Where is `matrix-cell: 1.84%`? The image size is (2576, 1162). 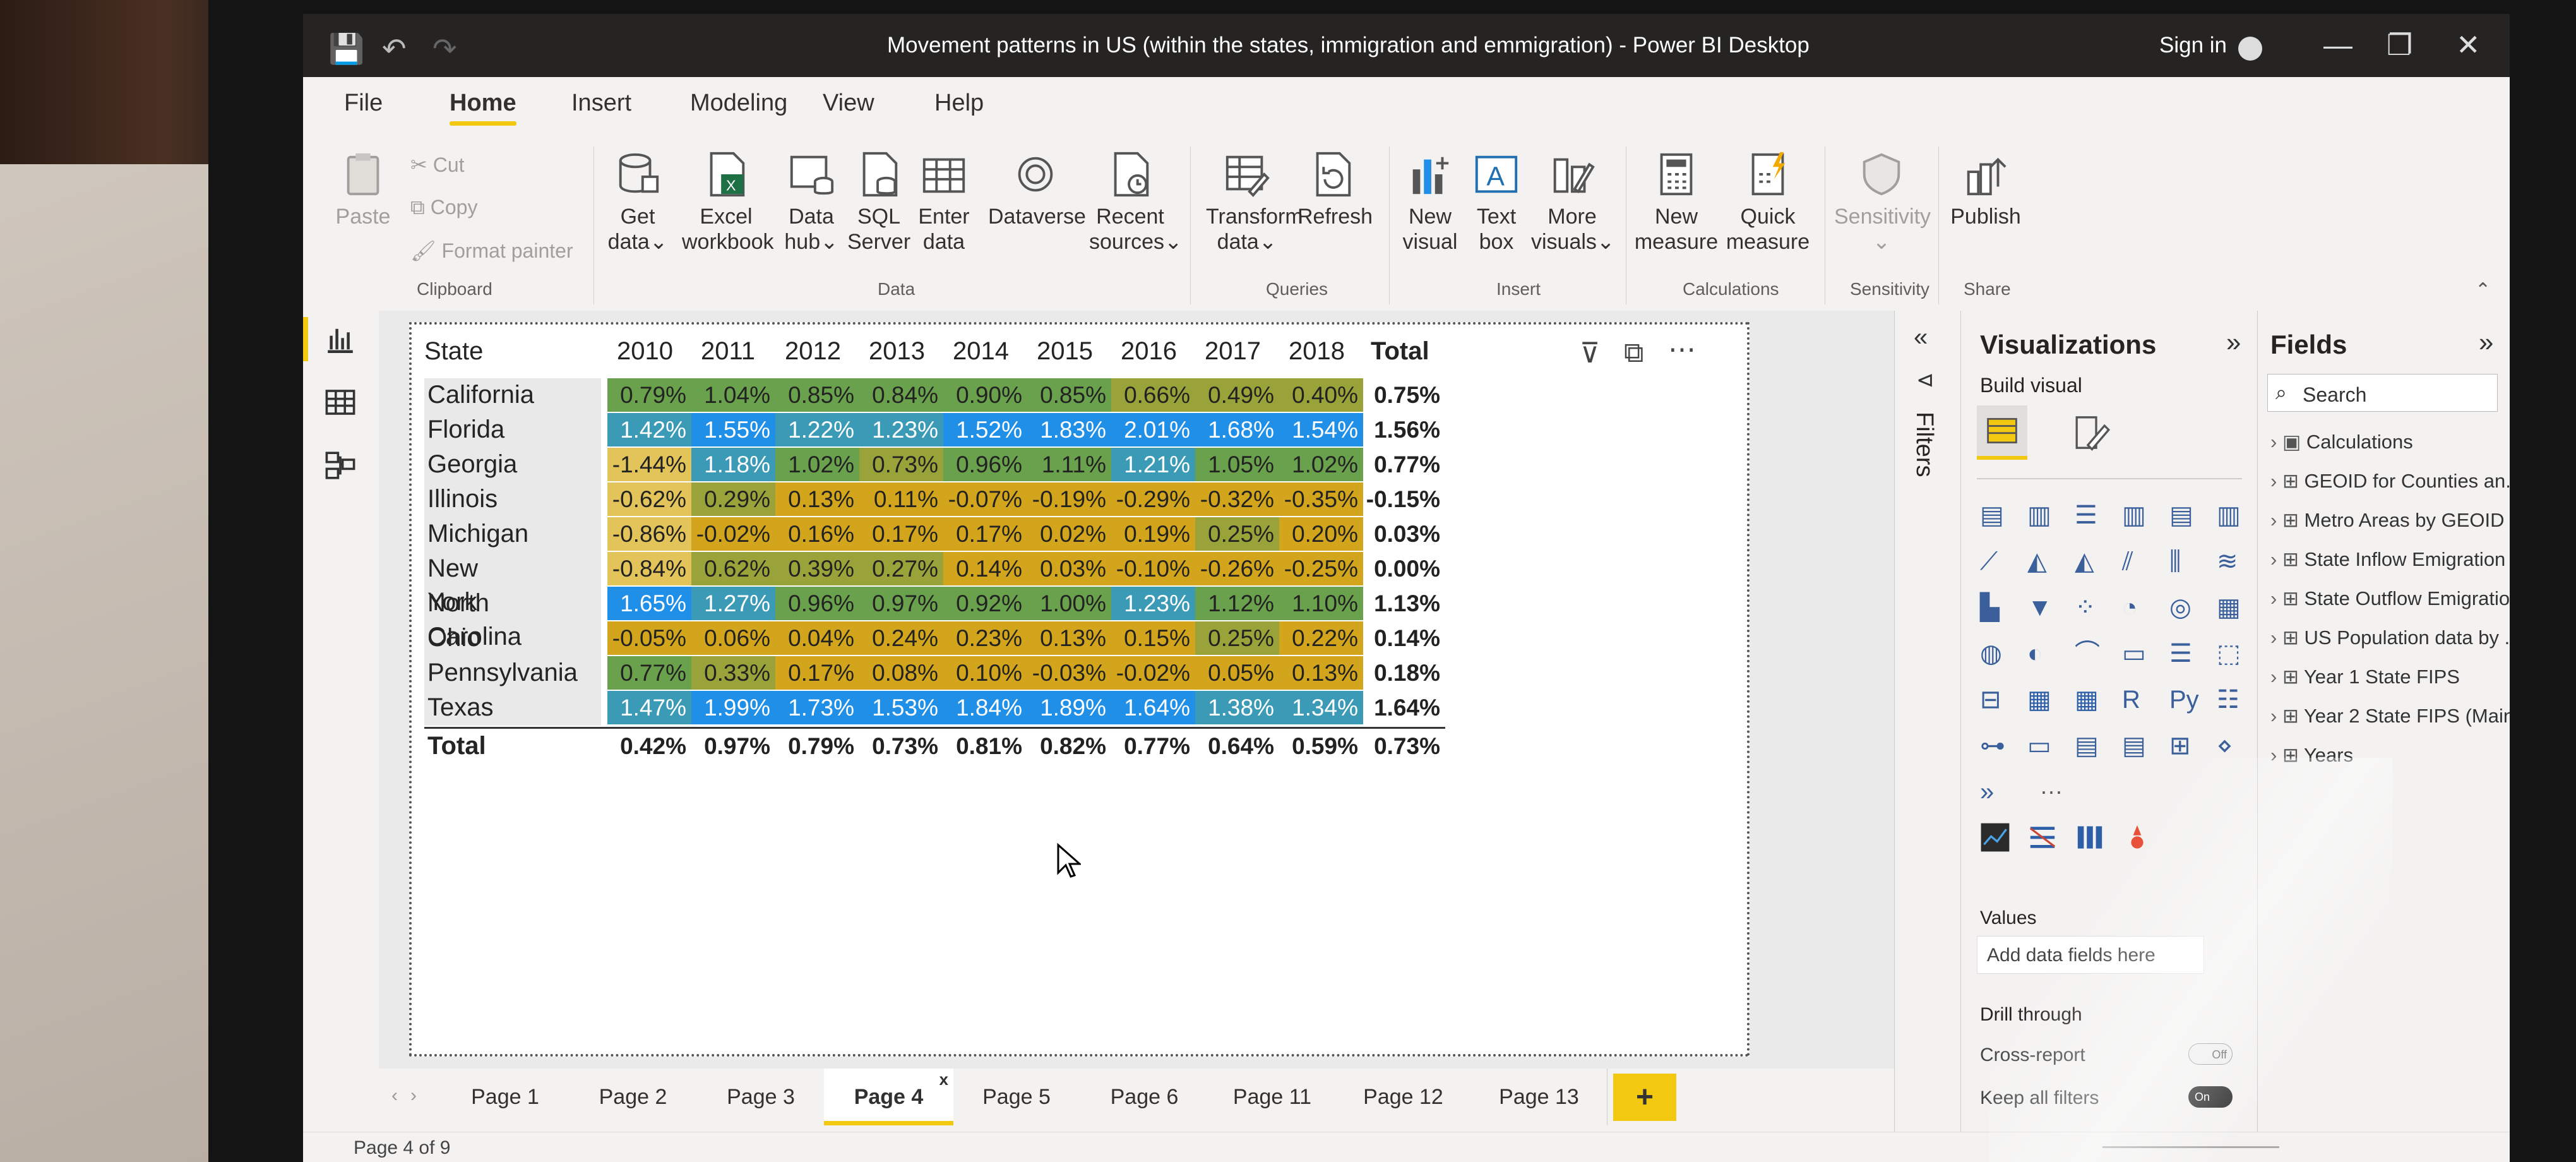
matrix-cell: 1.84% is located at coordinates (985, 707).